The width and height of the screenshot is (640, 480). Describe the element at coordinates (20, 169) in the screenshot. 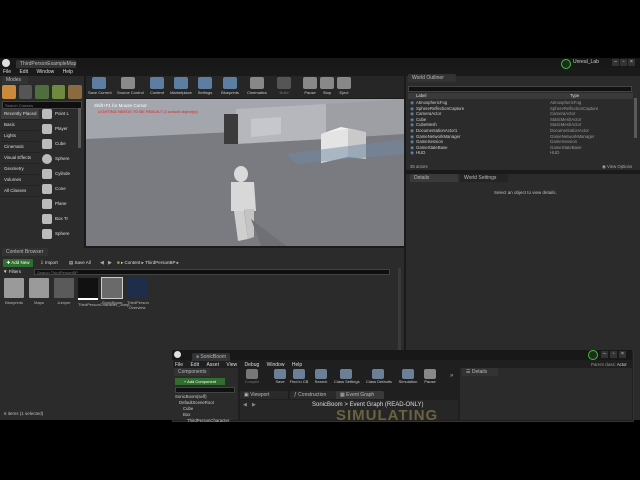

I see `category-geometry: Geometry` at that location.